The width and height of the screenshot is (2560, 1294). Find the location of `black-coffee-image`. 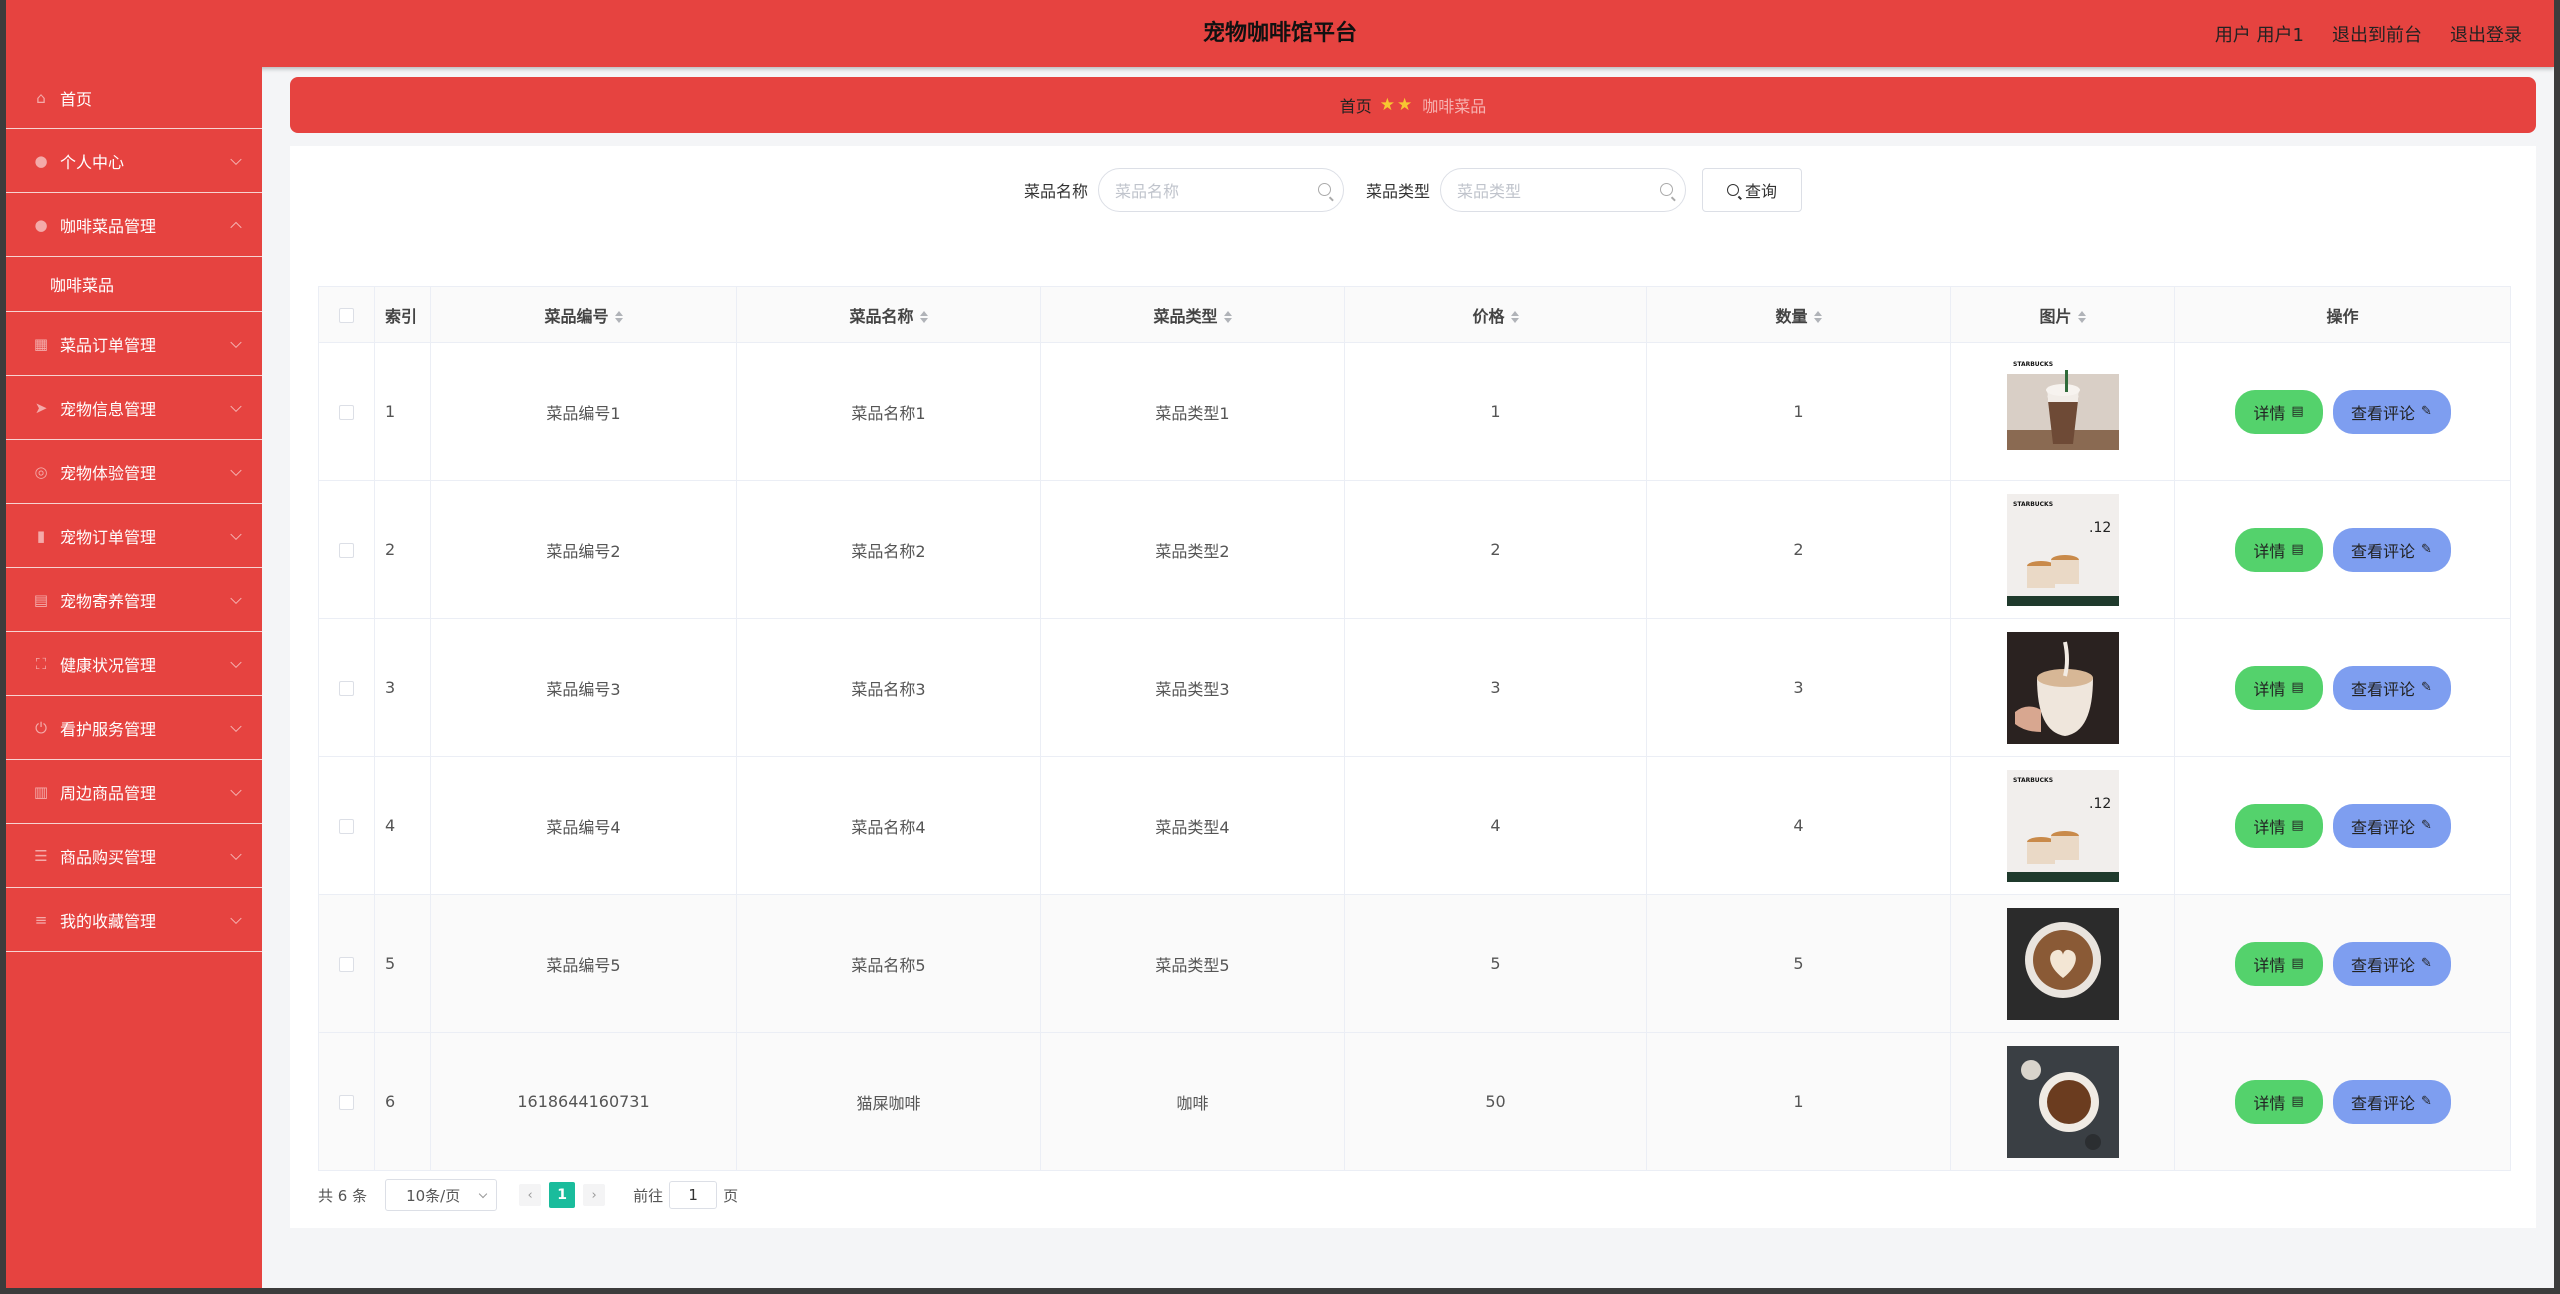

black-coffee-image is located at coordinates (2062, 1101).